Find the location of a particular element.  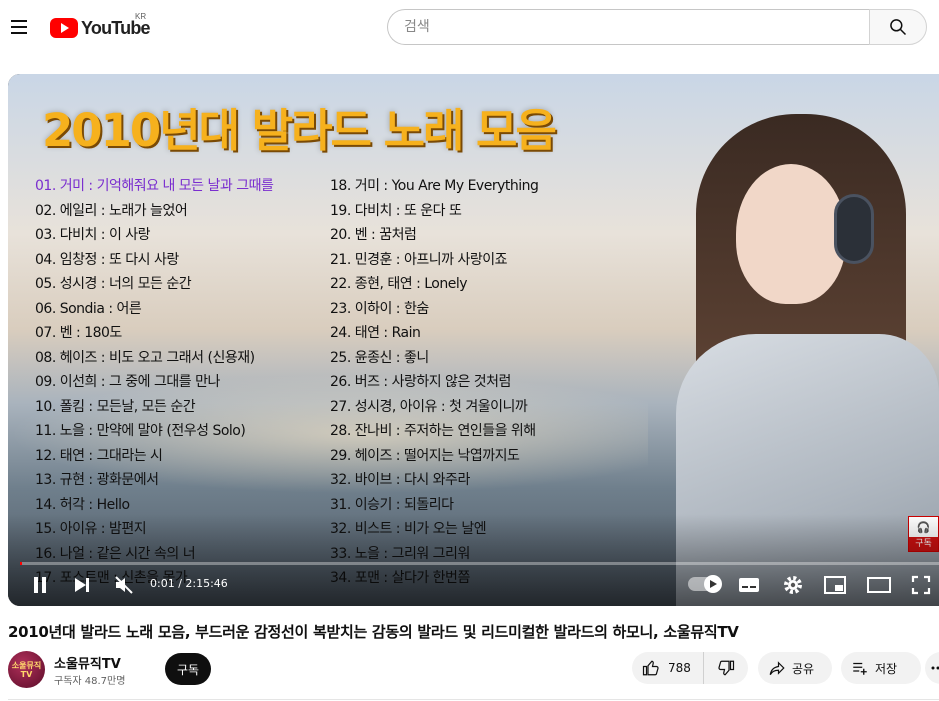

settings-button is located at coordinates (793, 585).